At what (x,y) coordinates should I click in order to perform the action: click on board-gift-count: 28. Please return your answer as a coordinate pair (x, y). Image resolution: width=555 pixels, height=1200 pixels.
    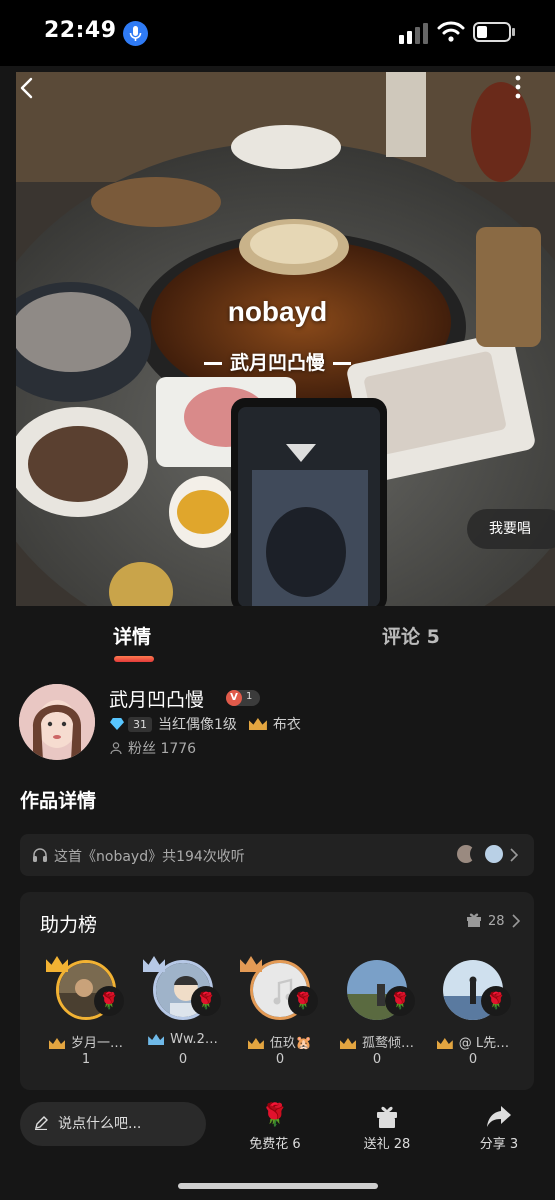
    Looking at the image, I should click on (496, 921).